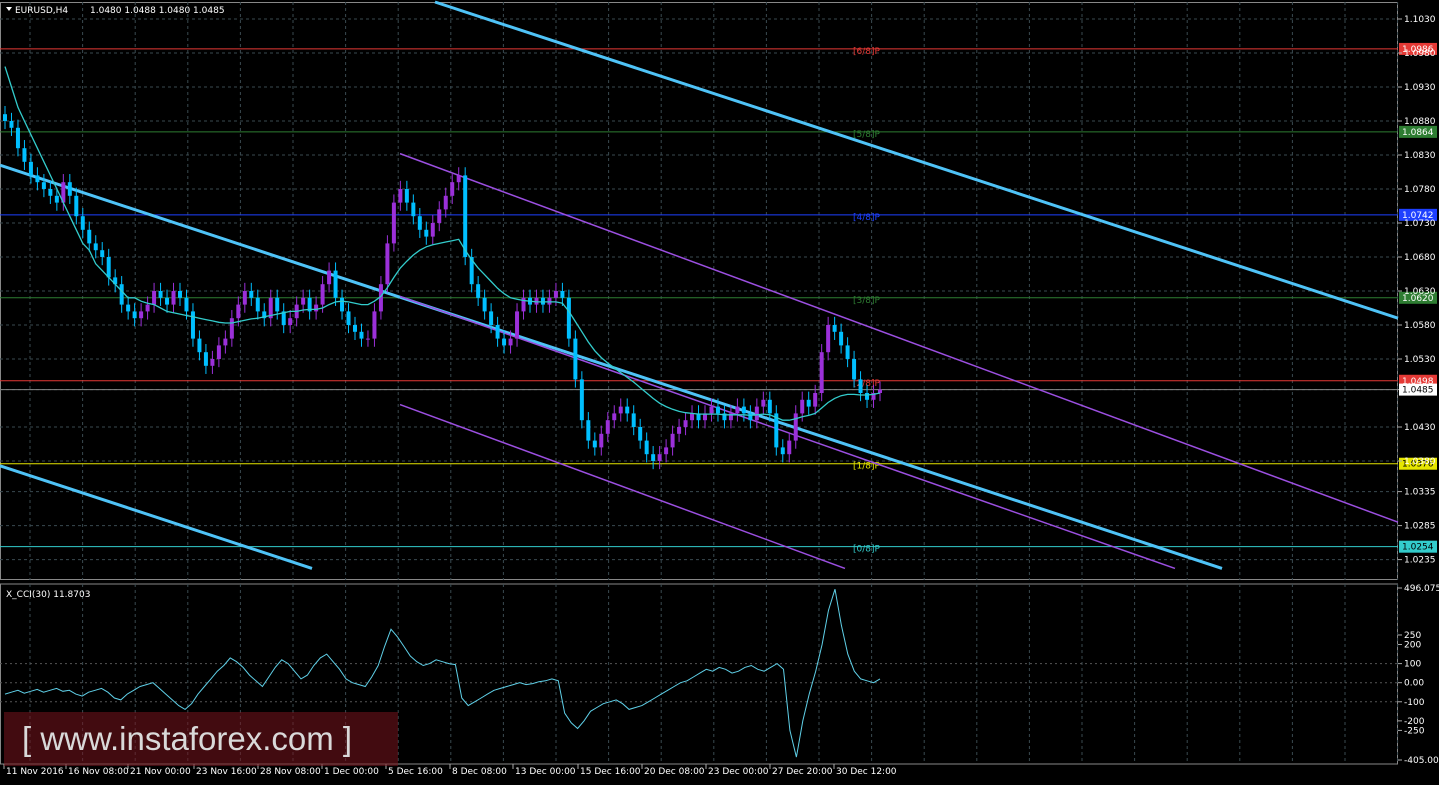 Image resolution: width=1439 pixels, height=785 pixels. I want to click on price-tick-label: 1.0285, so click(1420, 527).